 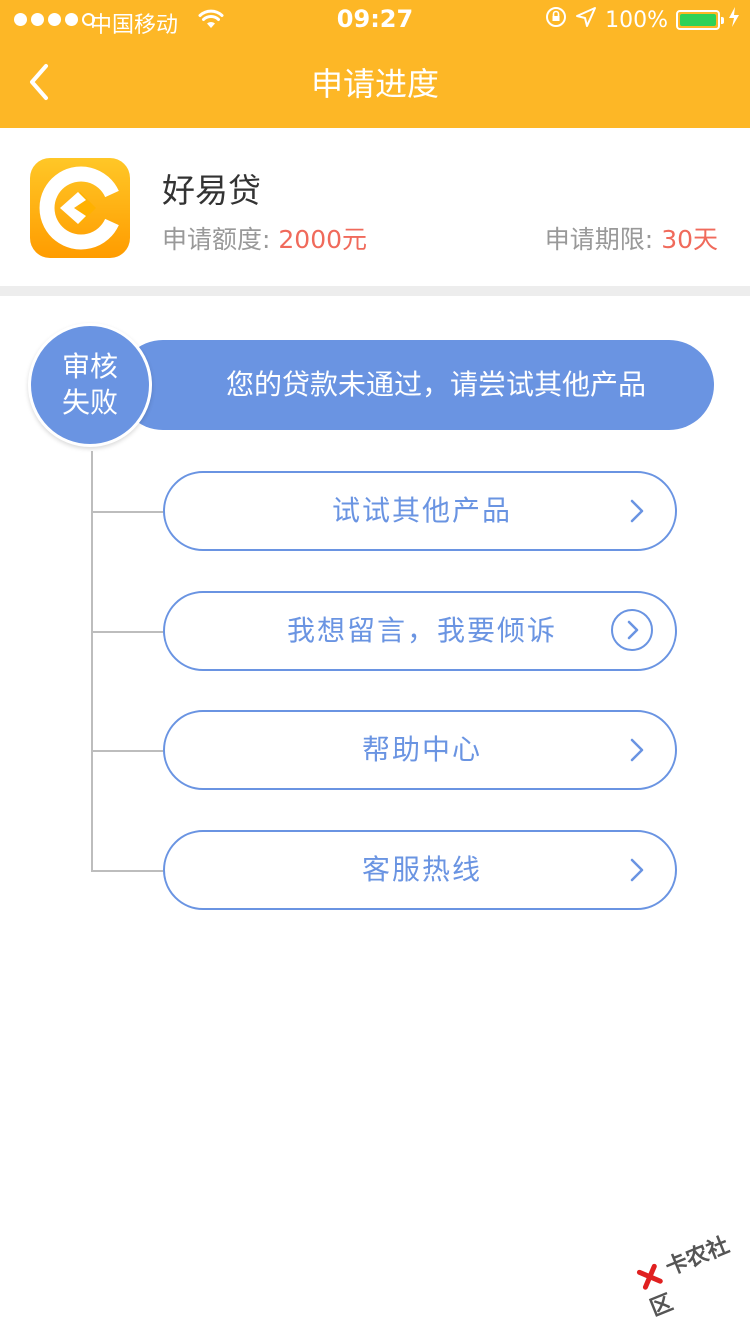 I want to click on applied-amount: 申请额度: 2000元, so click(x=264, y=238).